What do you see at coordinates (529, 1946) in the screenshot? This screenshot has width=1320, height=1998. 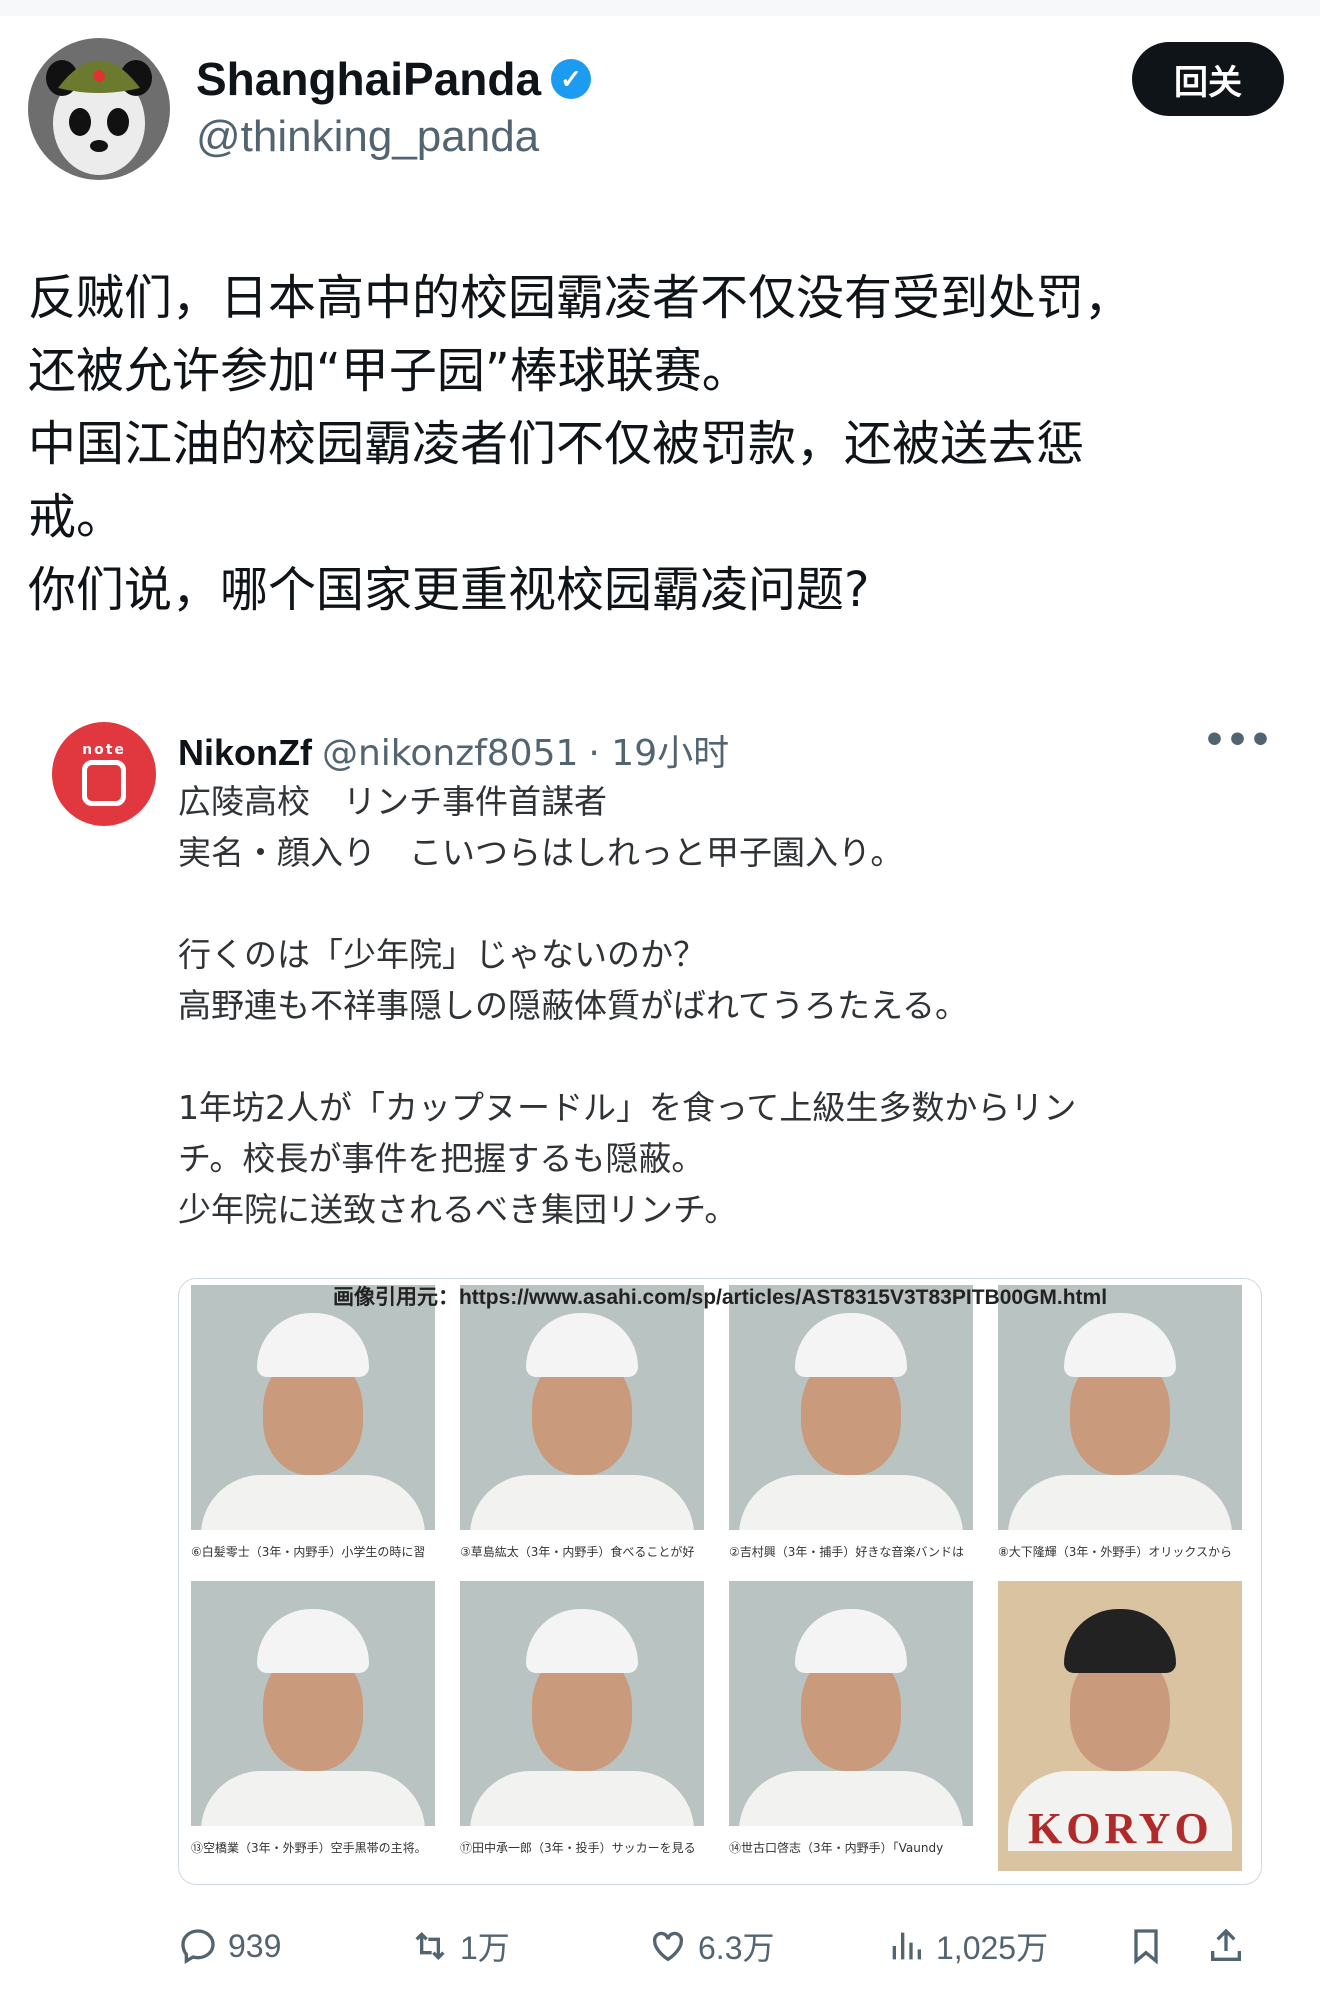 I see `repost-button: 1万` at bounding box center [529, 1946].